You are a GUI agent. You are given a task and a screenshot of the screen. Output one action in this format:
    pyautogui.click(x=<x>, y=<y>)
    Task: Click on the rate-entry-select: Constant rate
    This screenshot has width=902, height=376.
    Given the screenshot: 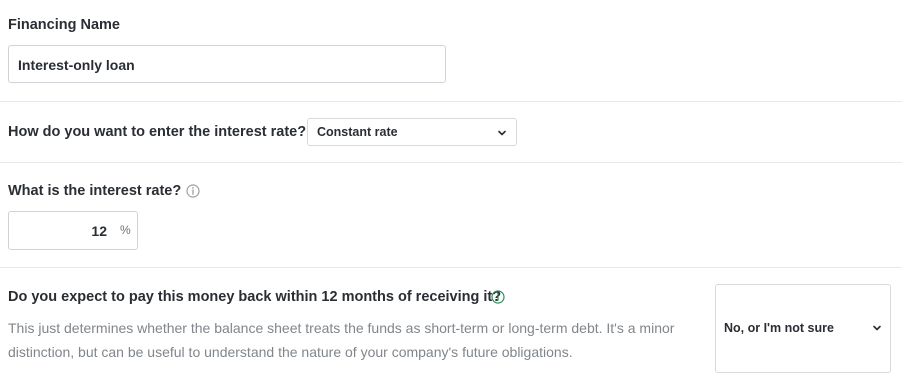 What is the action you would take?
    pyautogui.click(x=412, y=132)
    